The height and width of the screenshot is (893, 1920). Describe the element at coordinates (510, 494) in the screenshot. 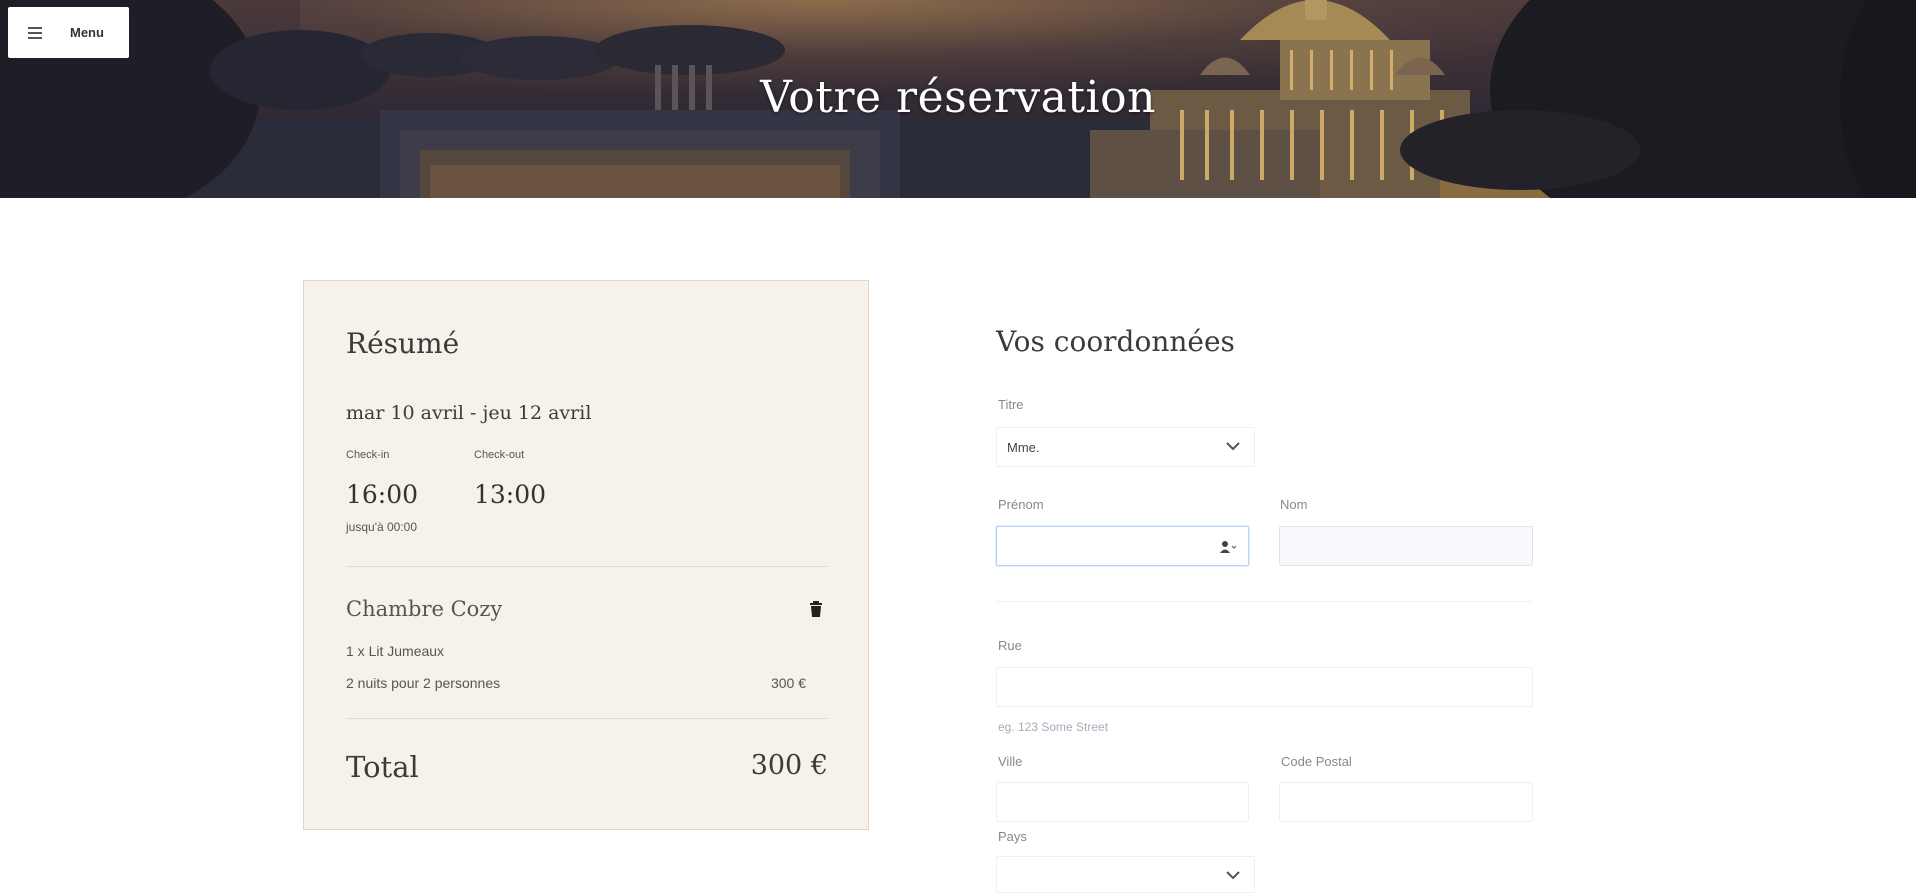

I see `checkout-time: 13:00` at that location.